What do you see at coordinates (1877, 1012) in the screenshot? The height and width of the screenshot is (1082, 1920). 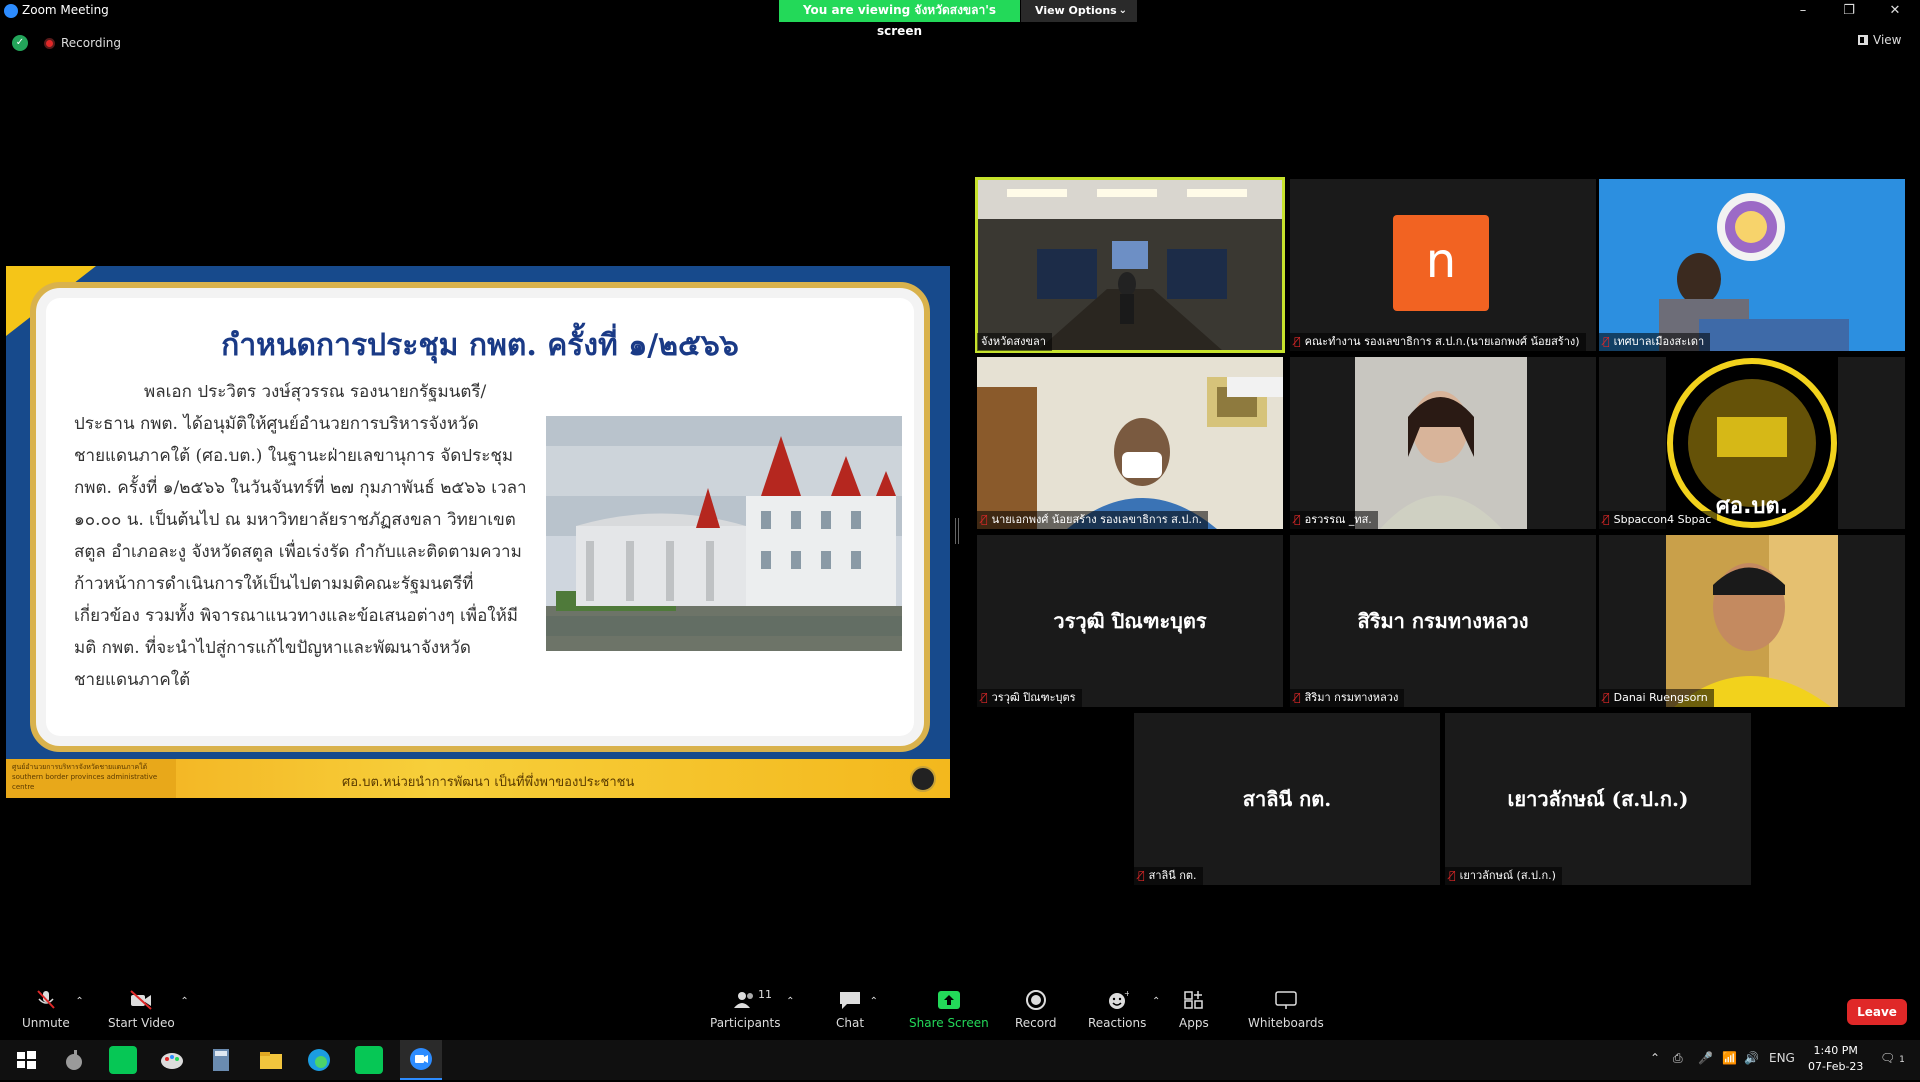 I see `leave-button: Leave` at bounding box center [1877, 1012].